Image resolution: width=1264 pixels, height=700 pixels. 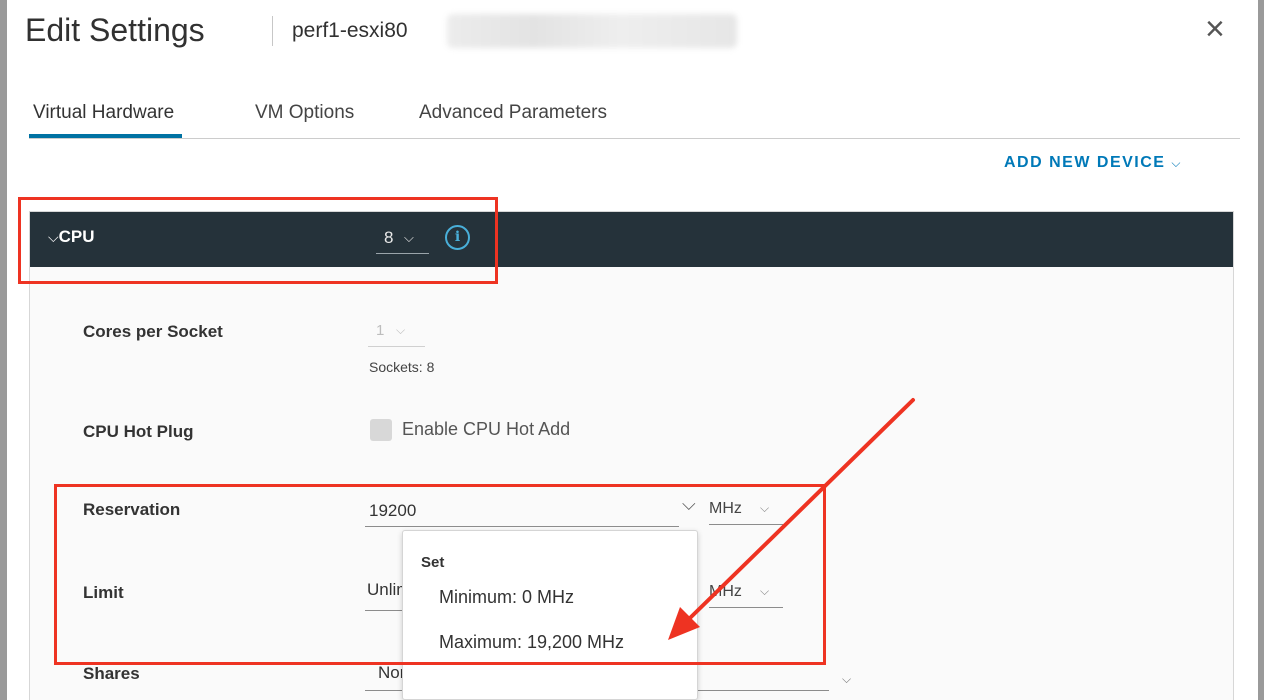 What do you see at coordinates (486, 429) in the screenshot?
I see `enable-cpu-hot-add-label: Enable CPU Hot Add` at bounding box center [486, 429].